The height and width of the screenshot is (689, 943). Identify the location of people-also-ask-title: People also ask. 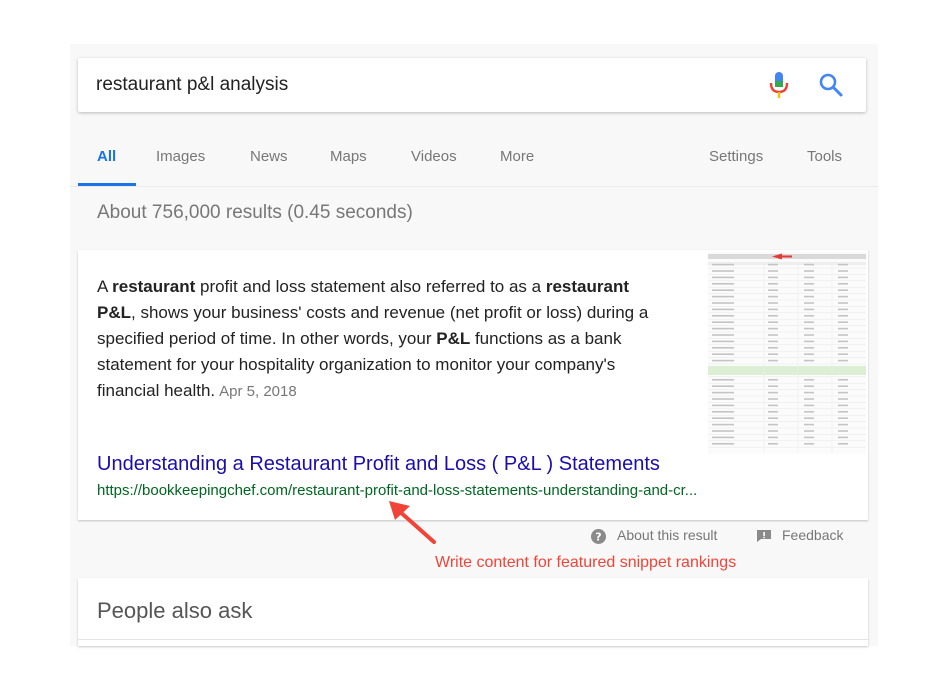
(175, 610).